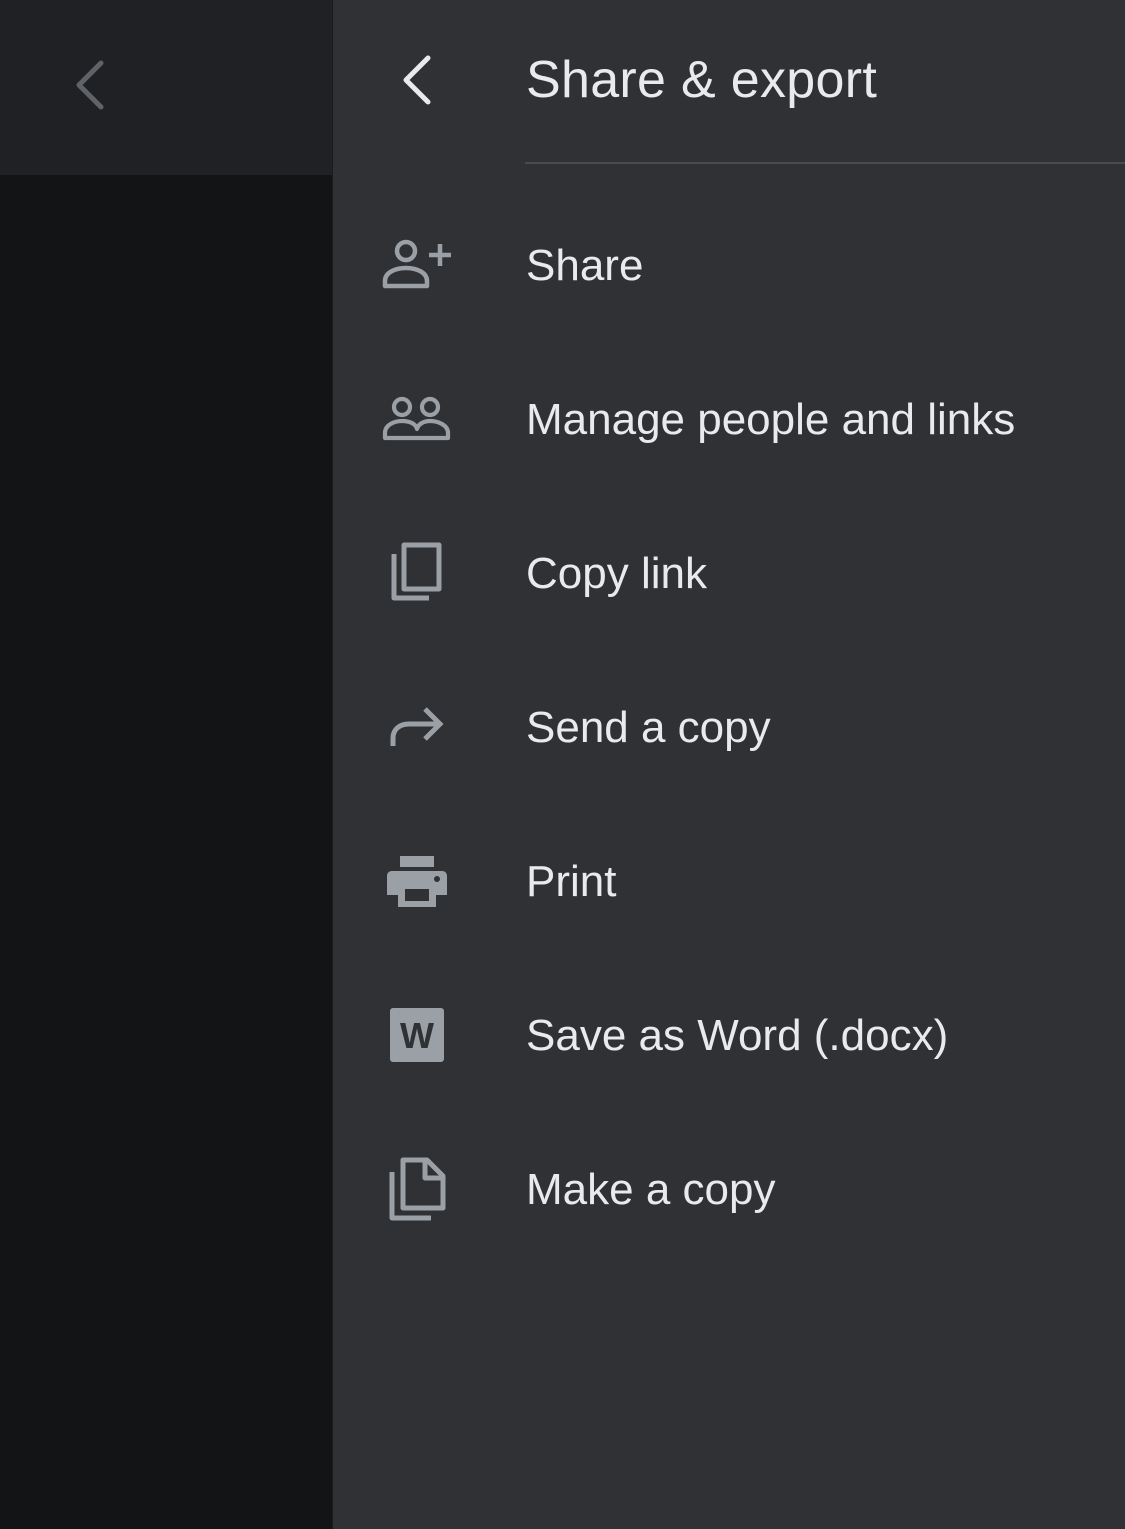 This screenshot has height=1529, width=1125. Describe the element at coordinates (771, 419) in the screenshot. I see `menu-item-label: Manage people and links` at that location.